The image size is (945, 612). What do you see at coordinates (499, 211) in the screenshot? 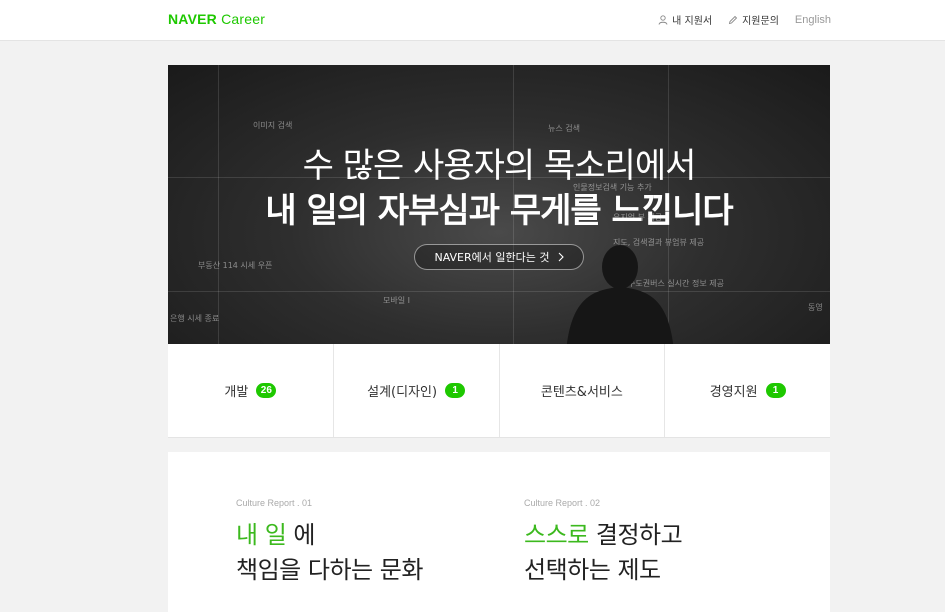
I see `hero-title-line2: 내 일의 자부심과 무게를 느낍니다` at bounding box center [499, 211].